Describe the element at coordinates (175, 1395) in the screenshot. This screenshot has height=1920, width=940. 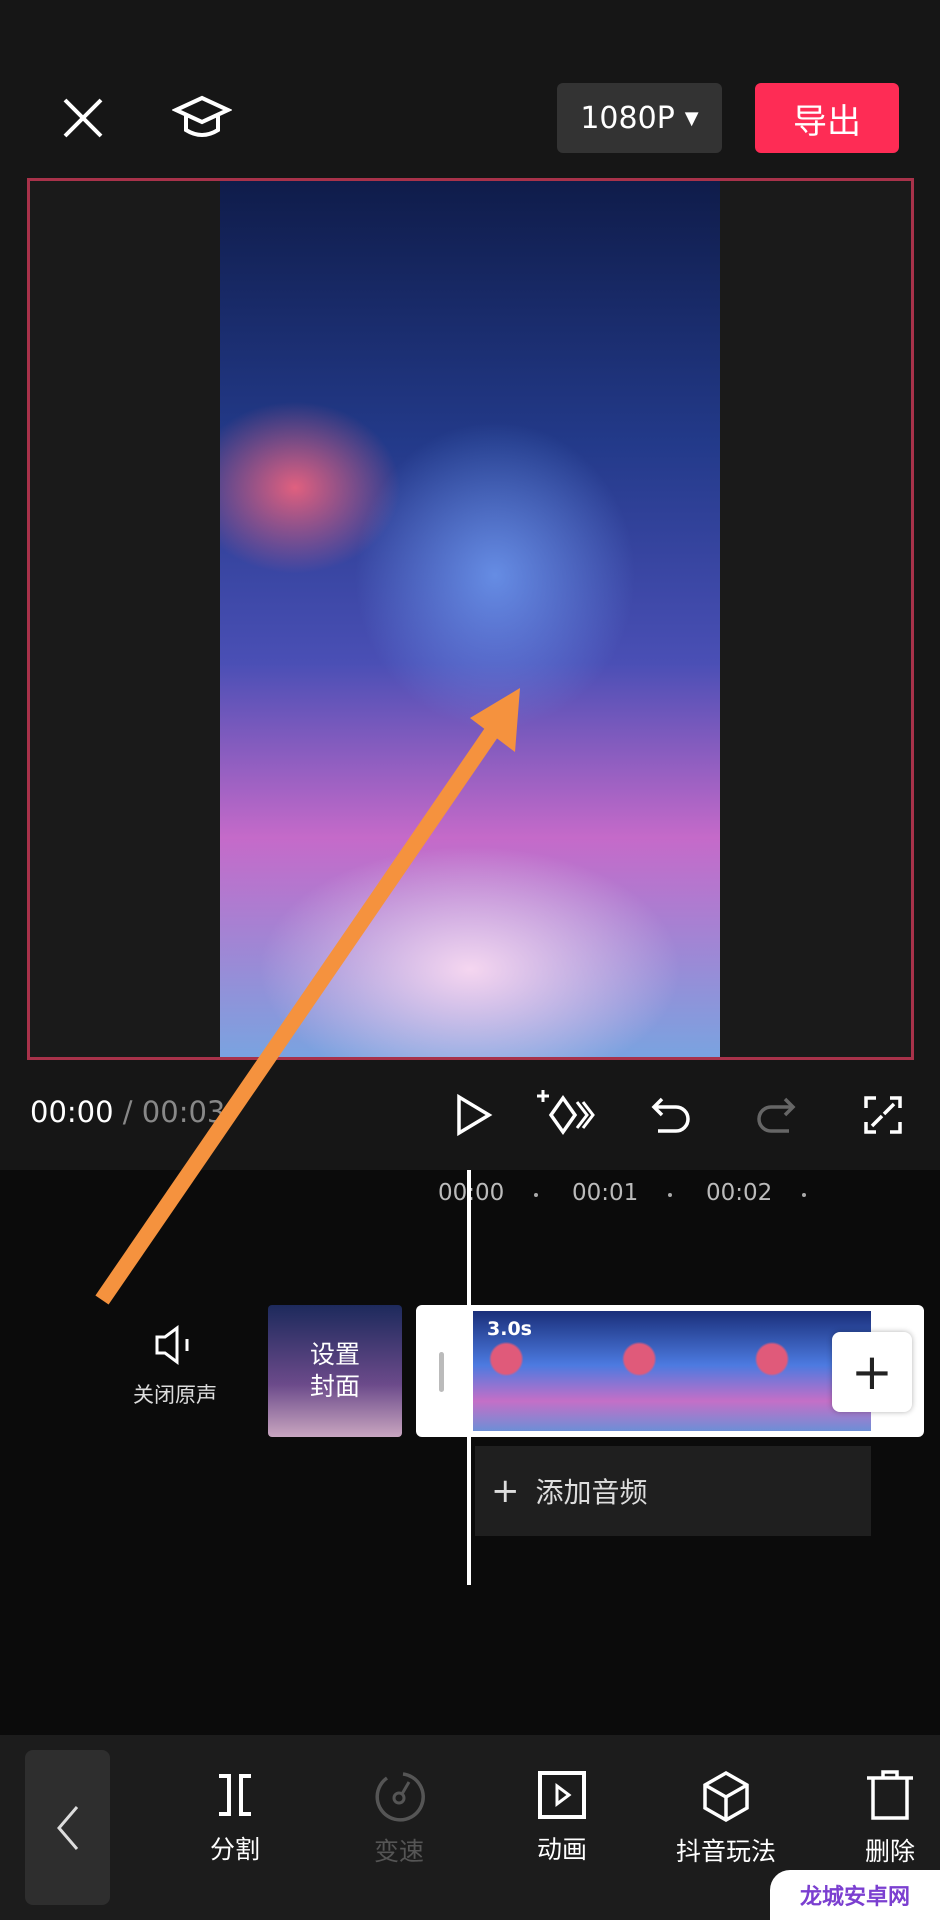
I see `mute-label: 关闭原声` at that location.